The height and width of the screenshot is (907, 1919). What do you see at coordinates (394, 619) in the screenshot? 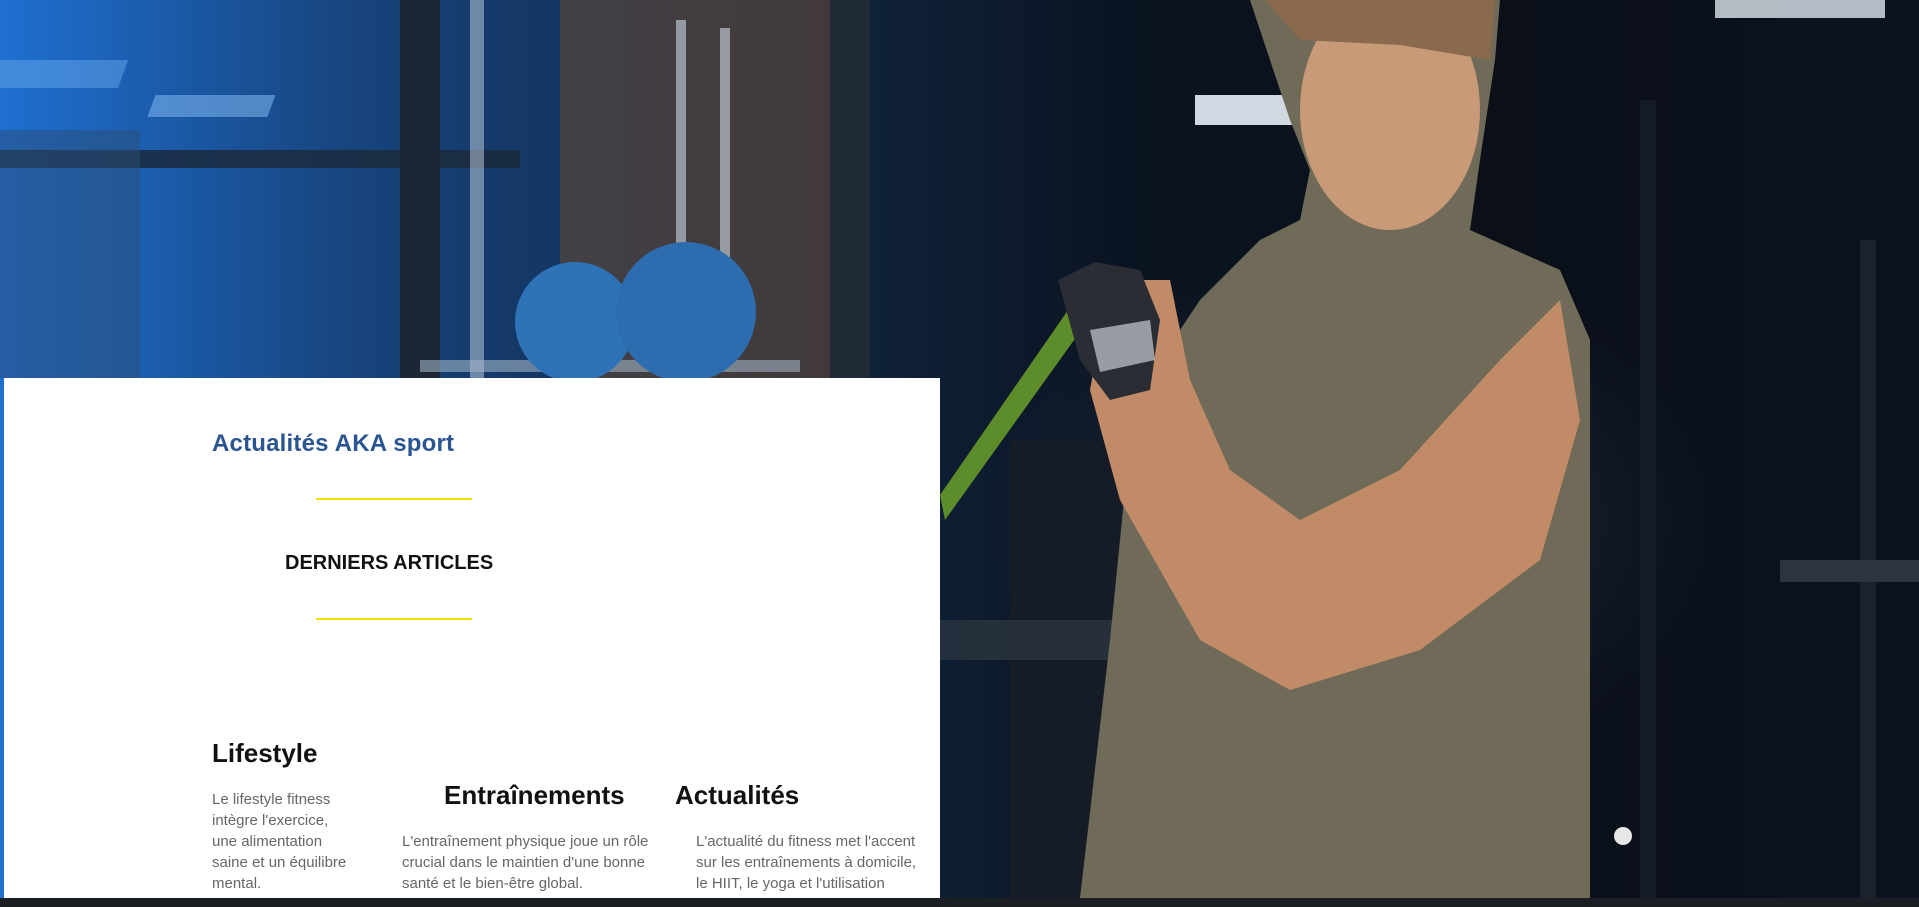
I see `accent-divider-bottom` at bounding box center [394, 619].